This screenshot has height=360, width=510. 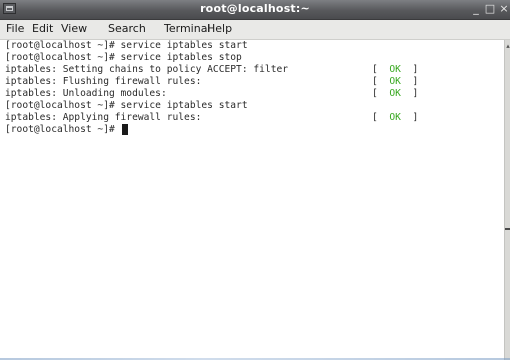 What do you see at coordinates (504, 9) in the screenshot?
I see `close-button: ×` at bounding box center [504, 9].